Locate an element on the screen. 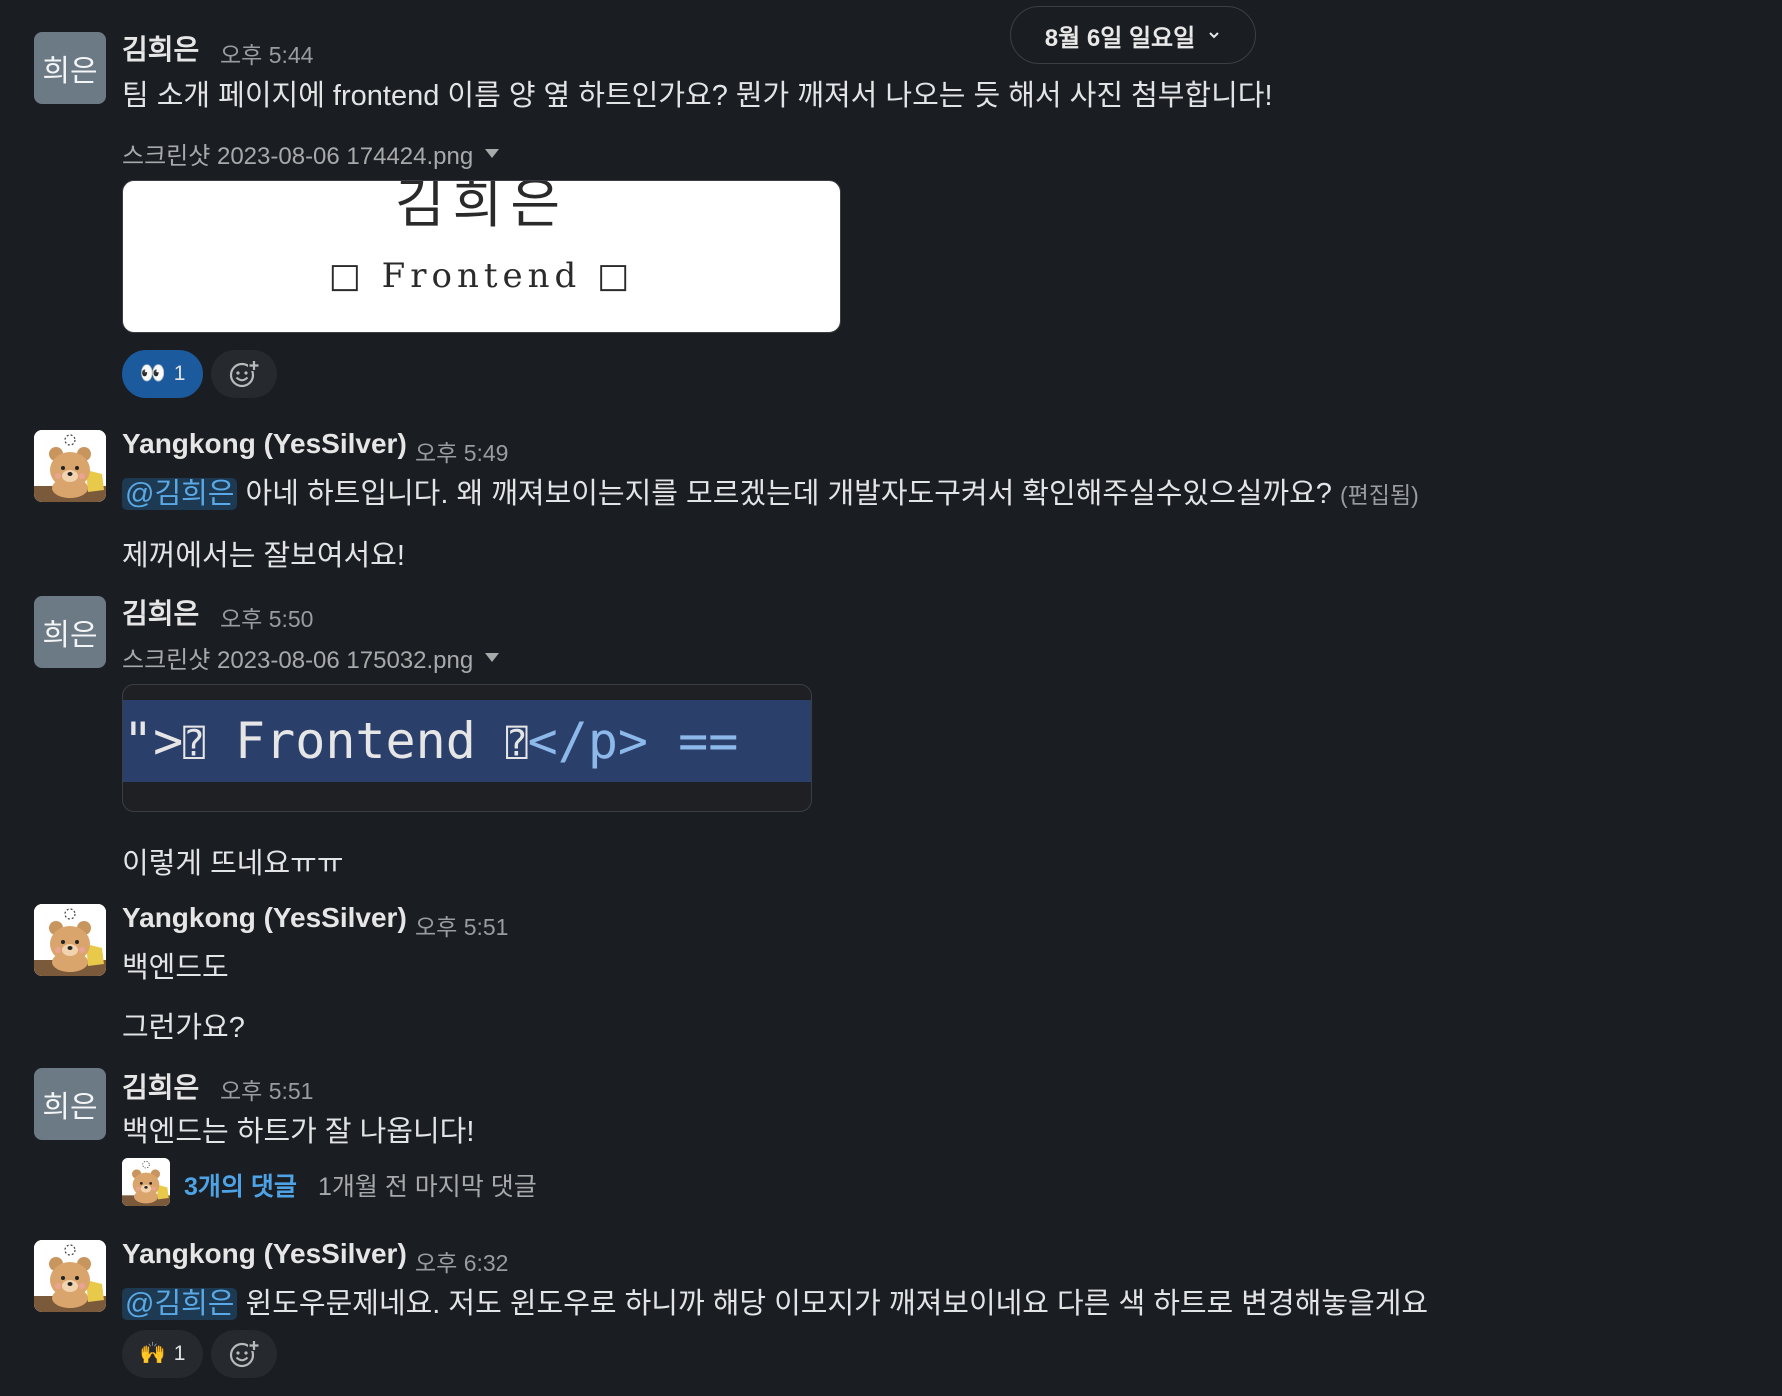 The width and height of the screenshot is (1782, 1396). timestamp: 오후 5:44 is located at coordinates (266, 53).